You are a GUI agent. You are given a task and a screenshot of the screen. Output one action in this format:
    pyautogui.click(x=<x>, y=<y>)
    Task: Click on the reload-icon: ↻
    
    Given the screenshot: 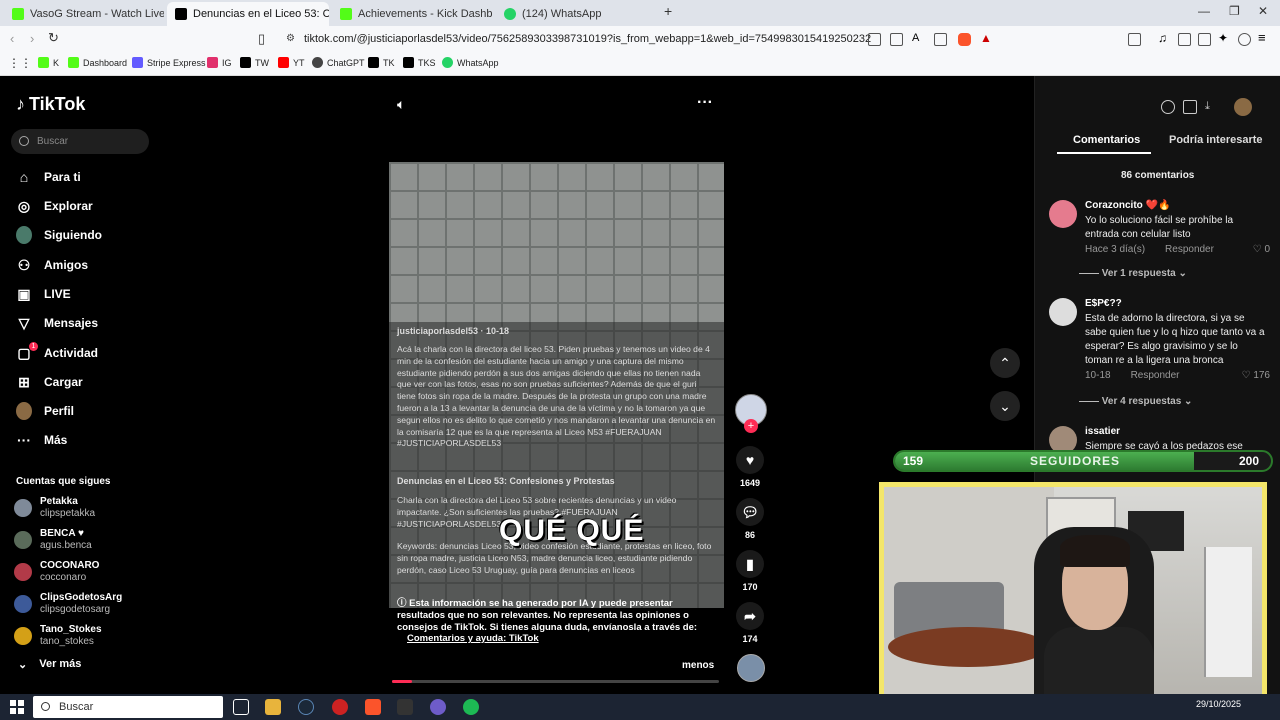 What is the action you would take?
    pyautogui.click(x=53, y=38)
    